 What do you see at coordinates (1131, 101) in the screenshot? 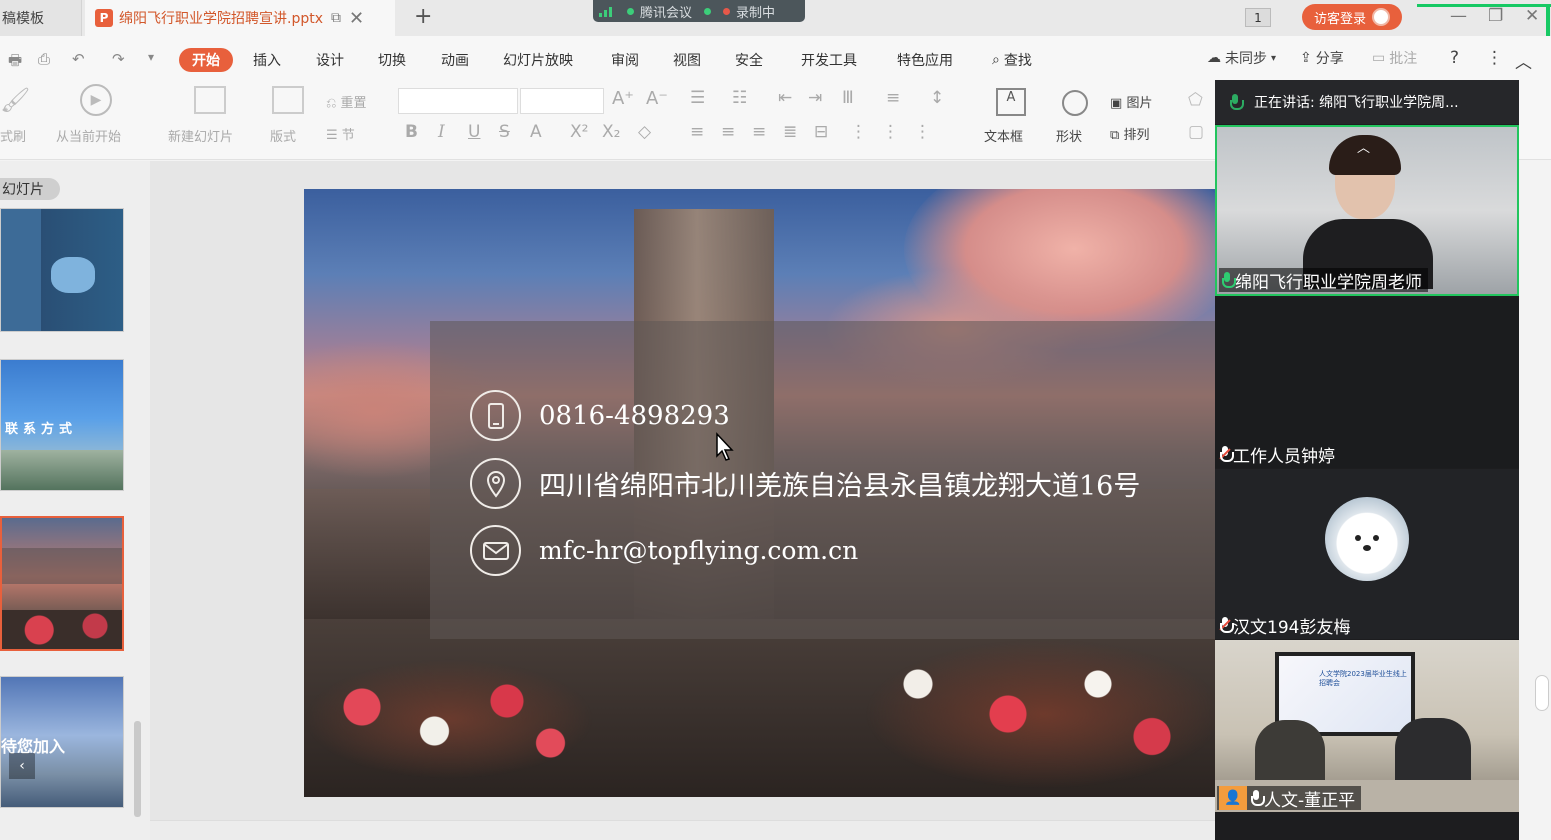
I see `picture-button: ▣ 图片` at bounding box center [1131, 101].